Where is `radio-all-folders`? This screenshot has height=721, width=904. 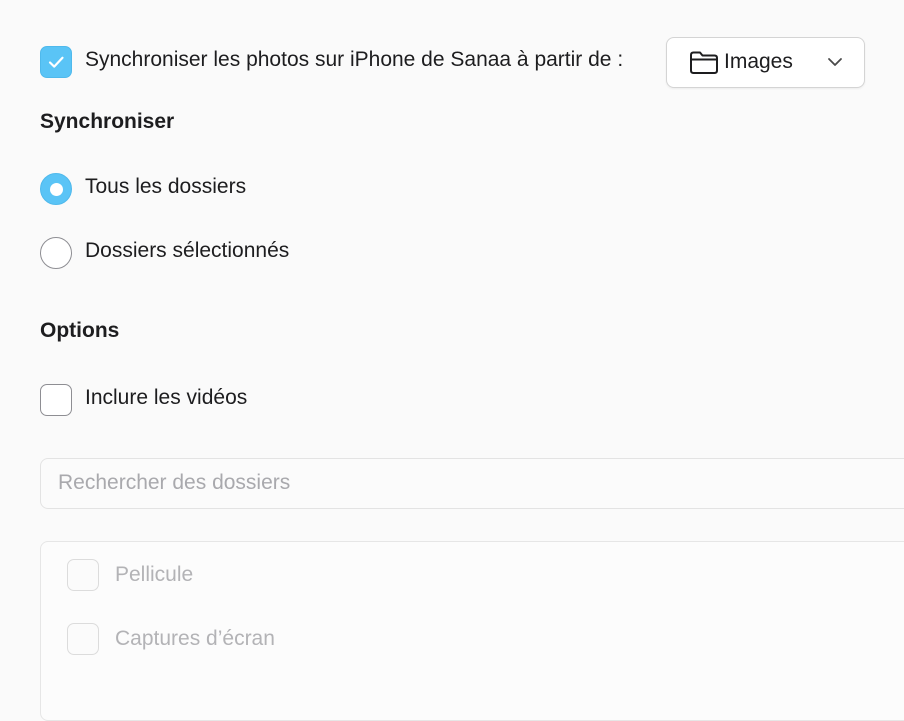 radio-all-folders is located at coordinates (56, 189).